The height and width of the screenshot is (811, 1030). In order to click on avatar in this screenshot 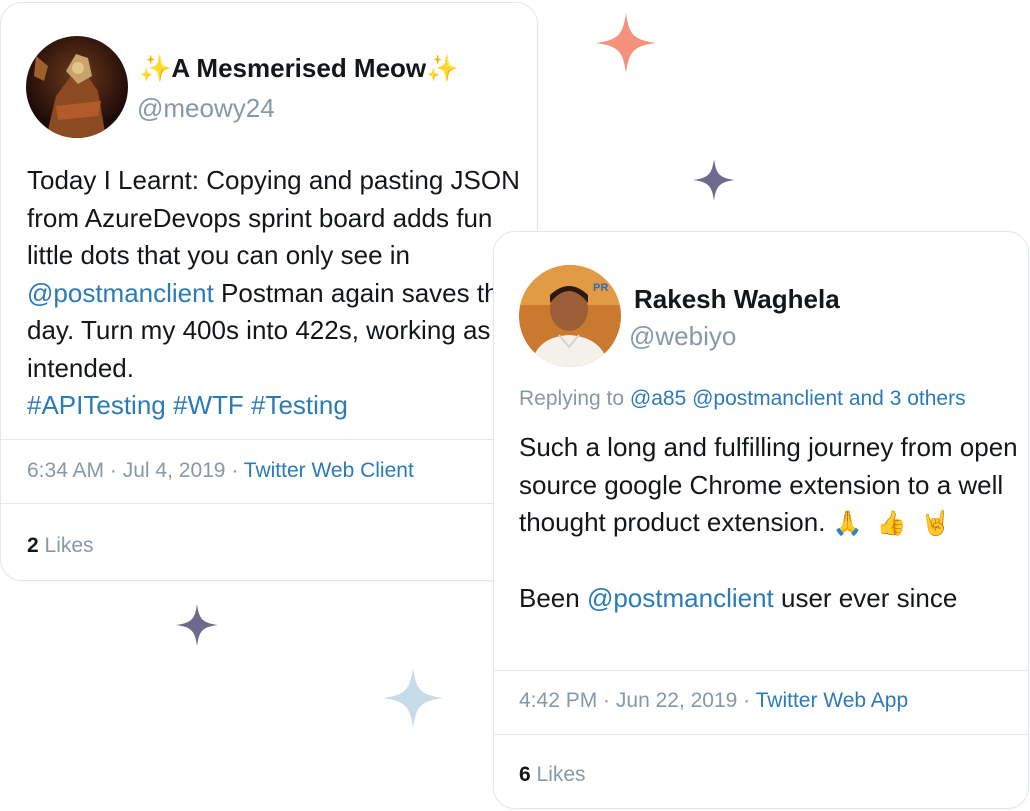, I will do `click(77, 87)`.